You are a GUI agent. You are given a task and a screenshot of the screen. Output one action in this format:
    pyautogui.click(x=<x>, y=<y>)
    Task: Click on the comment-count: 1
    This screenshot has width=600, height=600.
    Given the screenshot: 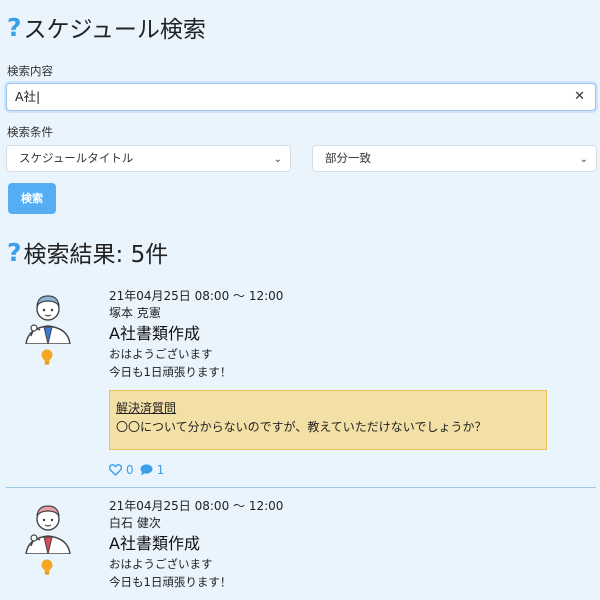 What is the action you would take?
    pyautogui.click(x=160, y=470)
    